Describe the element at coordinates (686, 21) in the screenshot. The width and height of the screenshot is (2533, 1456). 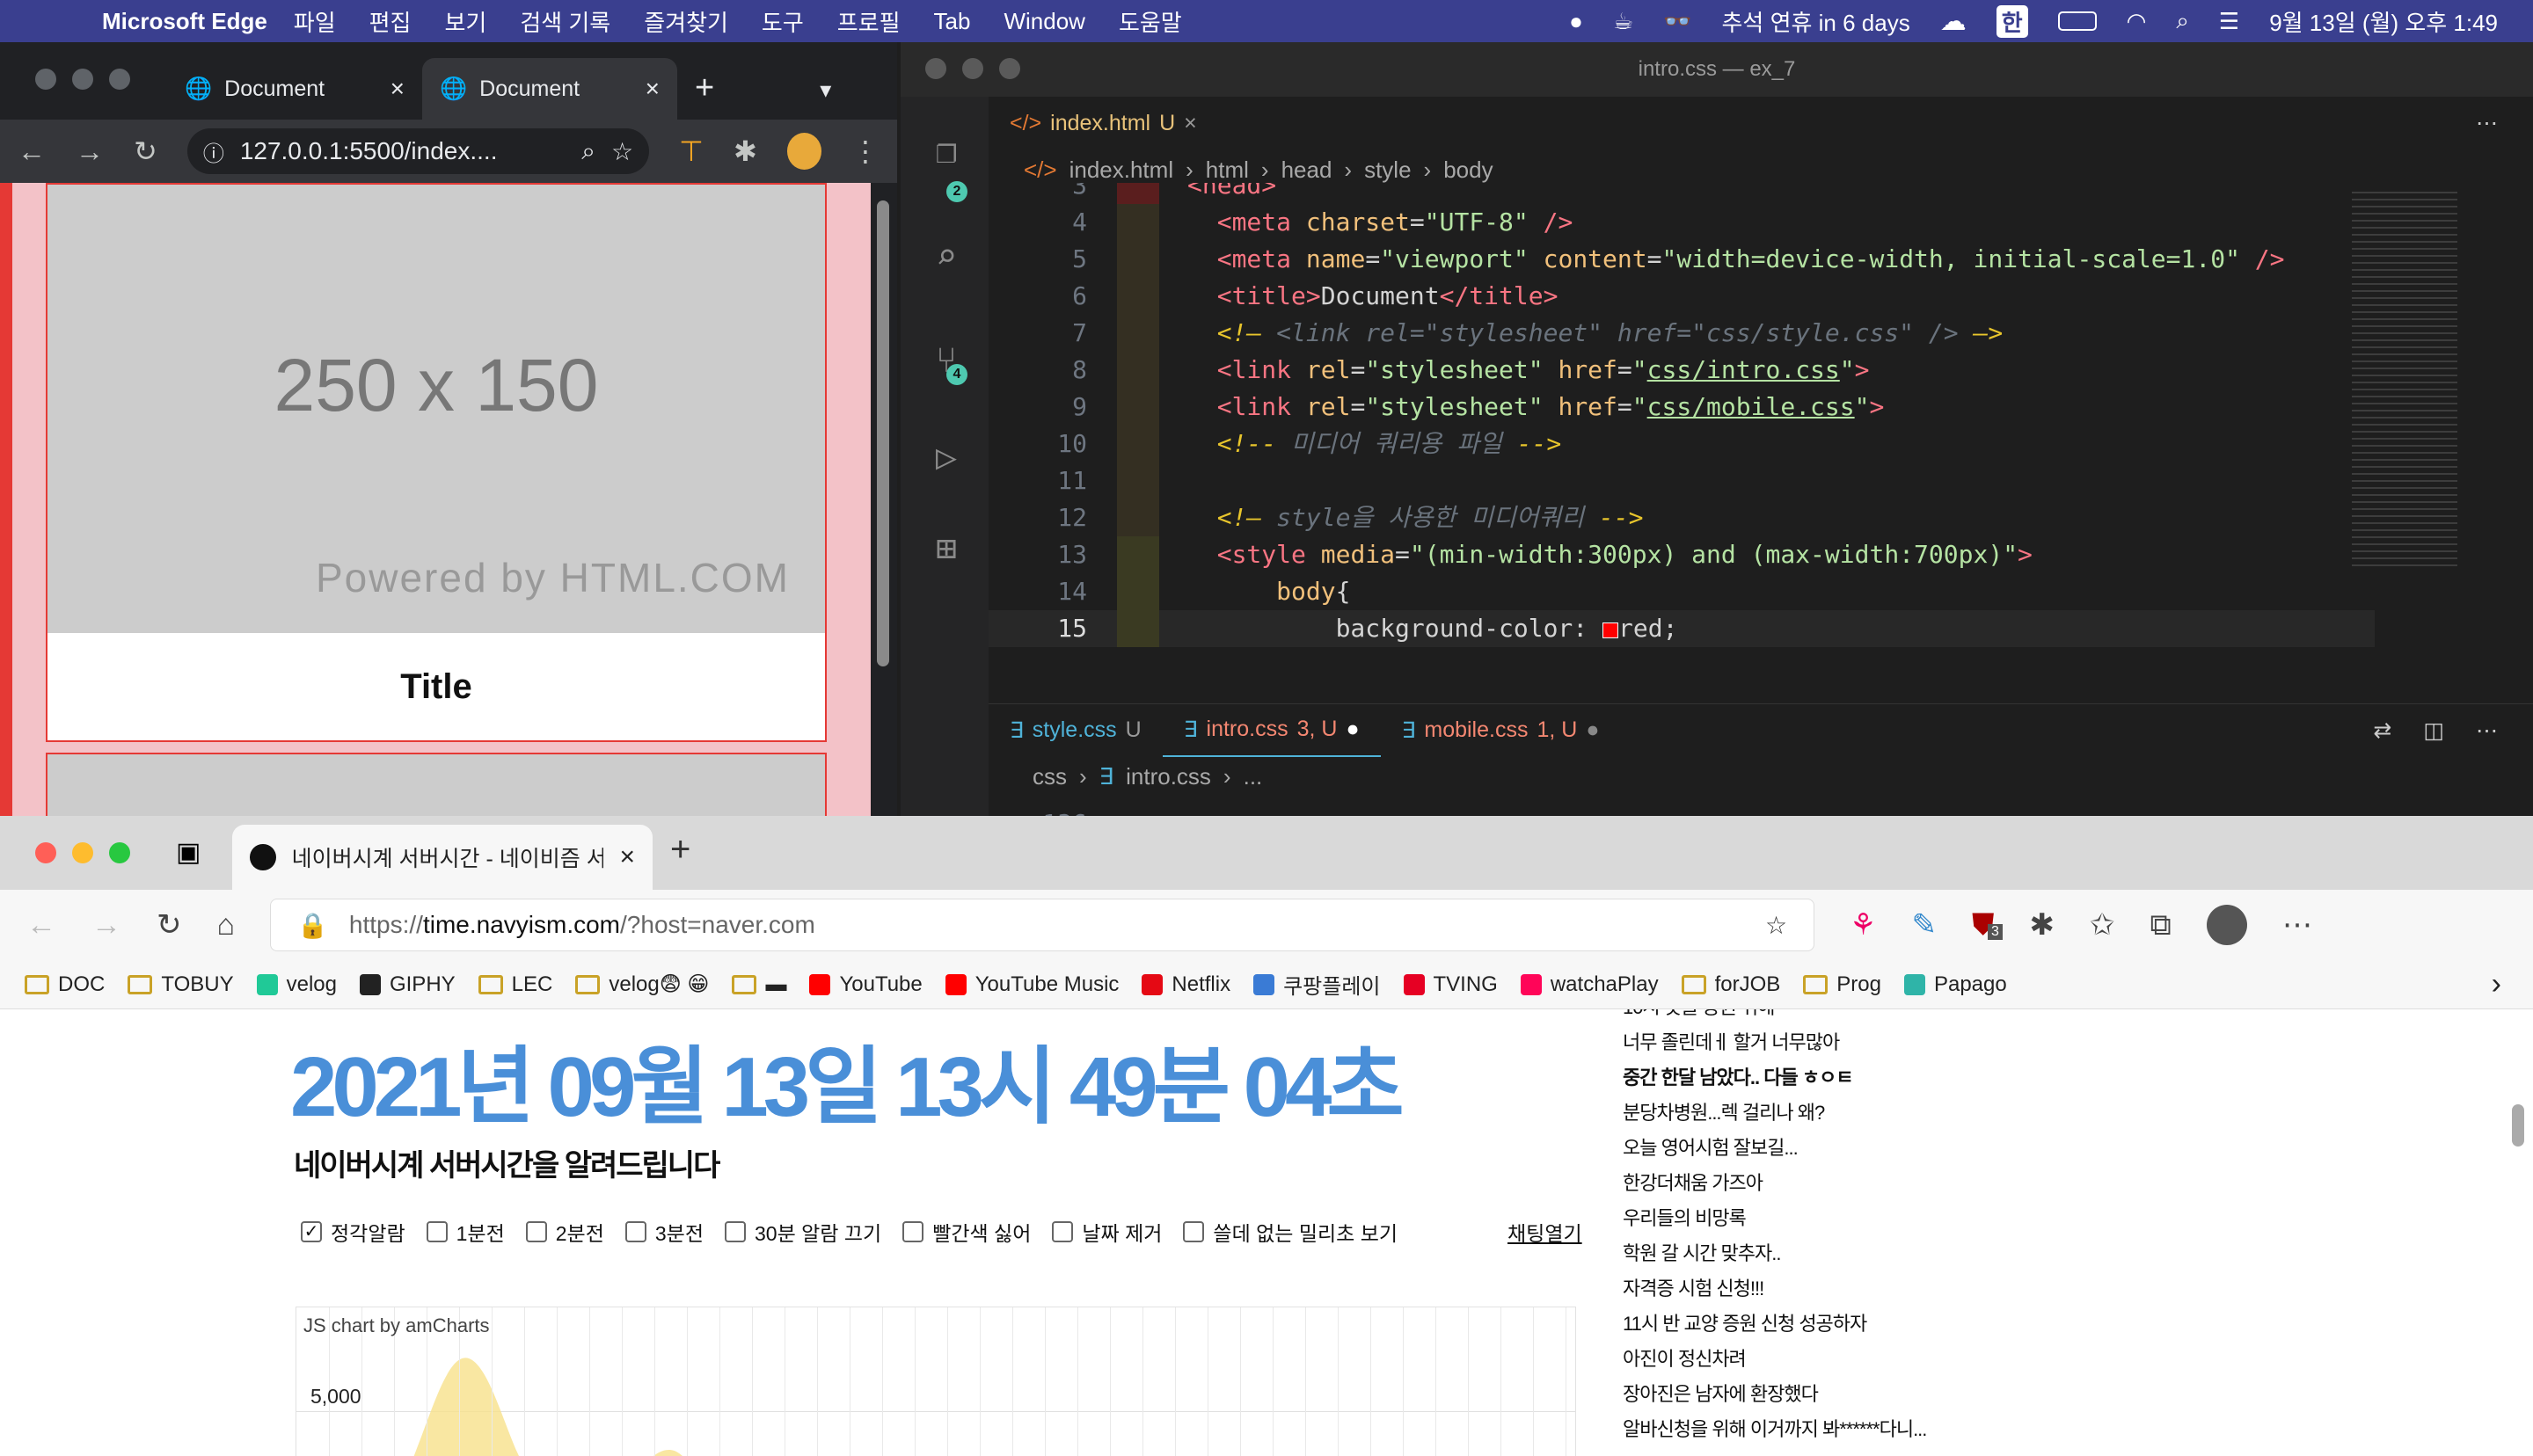
I see `menu-favorites: 즐겨찾기` at that location.